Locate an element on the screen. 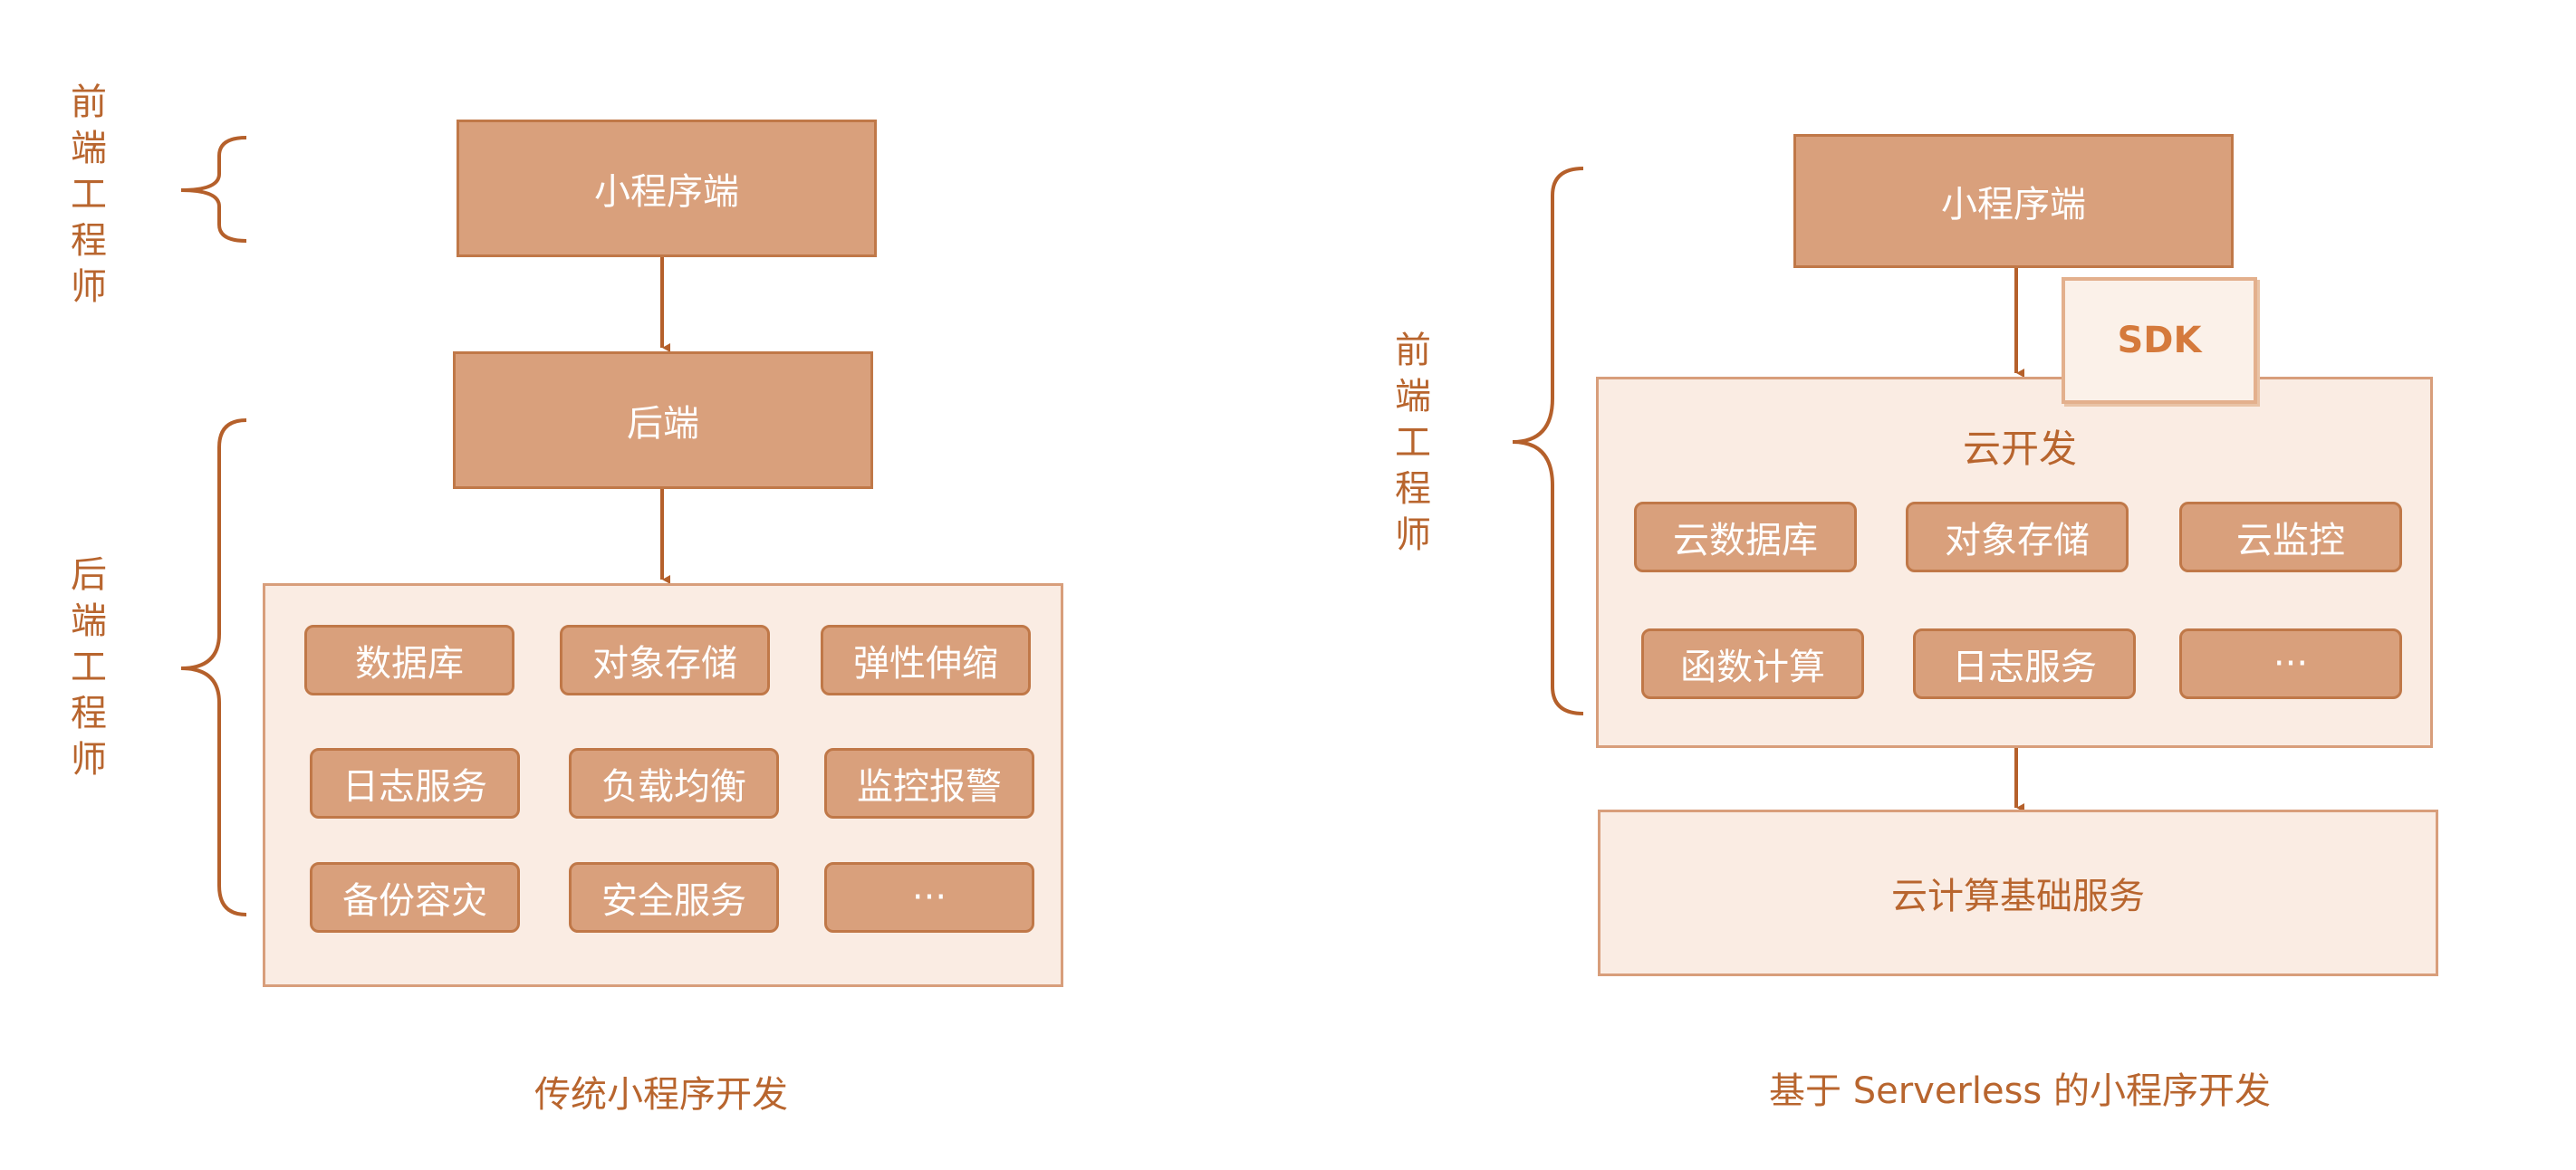 This screenshot has width=2576, height=1170. right-frontend-engineer-label: 前 端 工 程 师 is located at coordinates (1413, 443).